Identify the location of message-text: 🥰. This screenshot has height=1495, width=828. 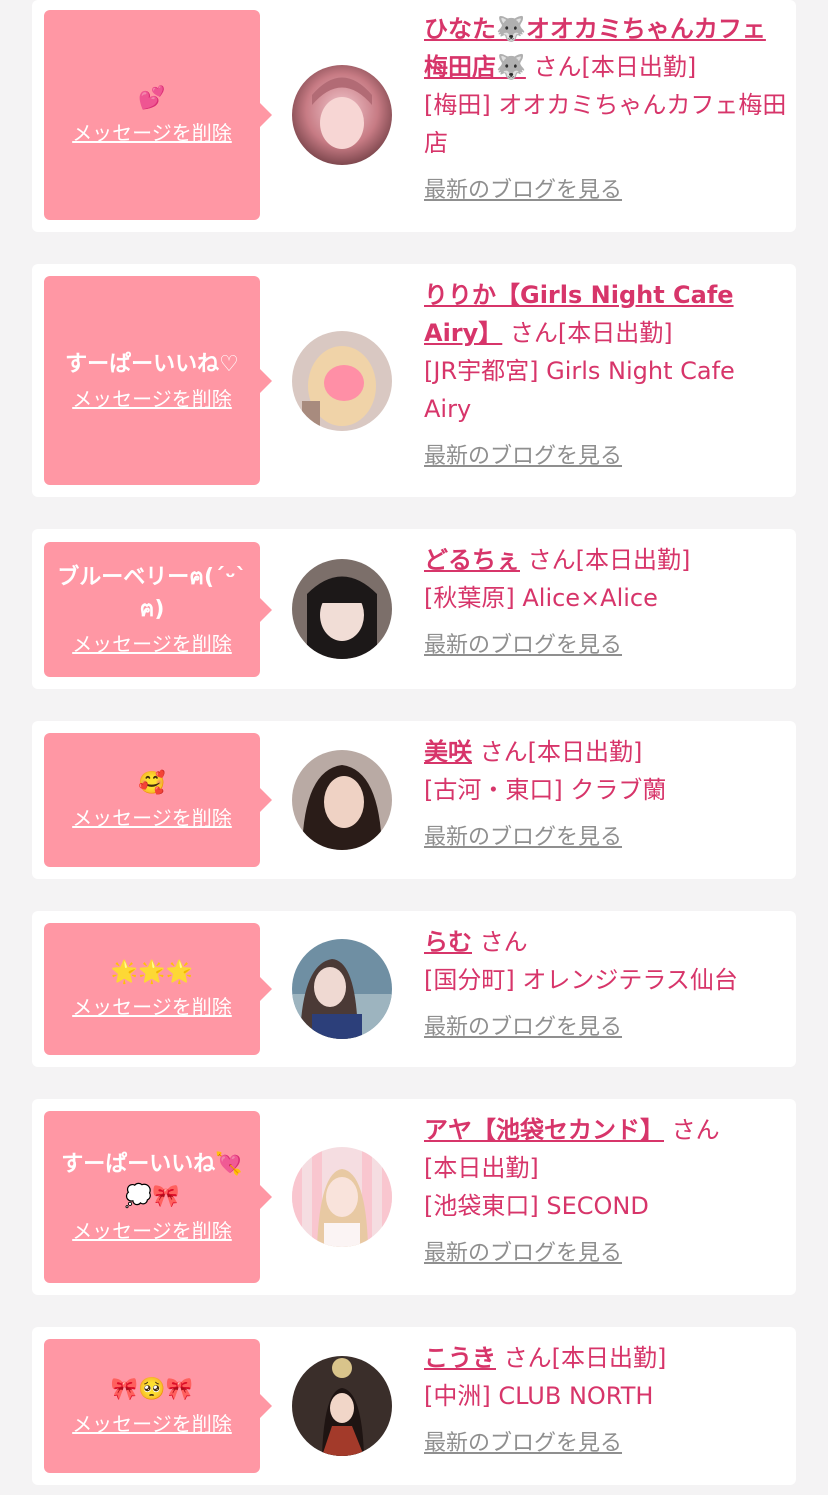
(152, 783).